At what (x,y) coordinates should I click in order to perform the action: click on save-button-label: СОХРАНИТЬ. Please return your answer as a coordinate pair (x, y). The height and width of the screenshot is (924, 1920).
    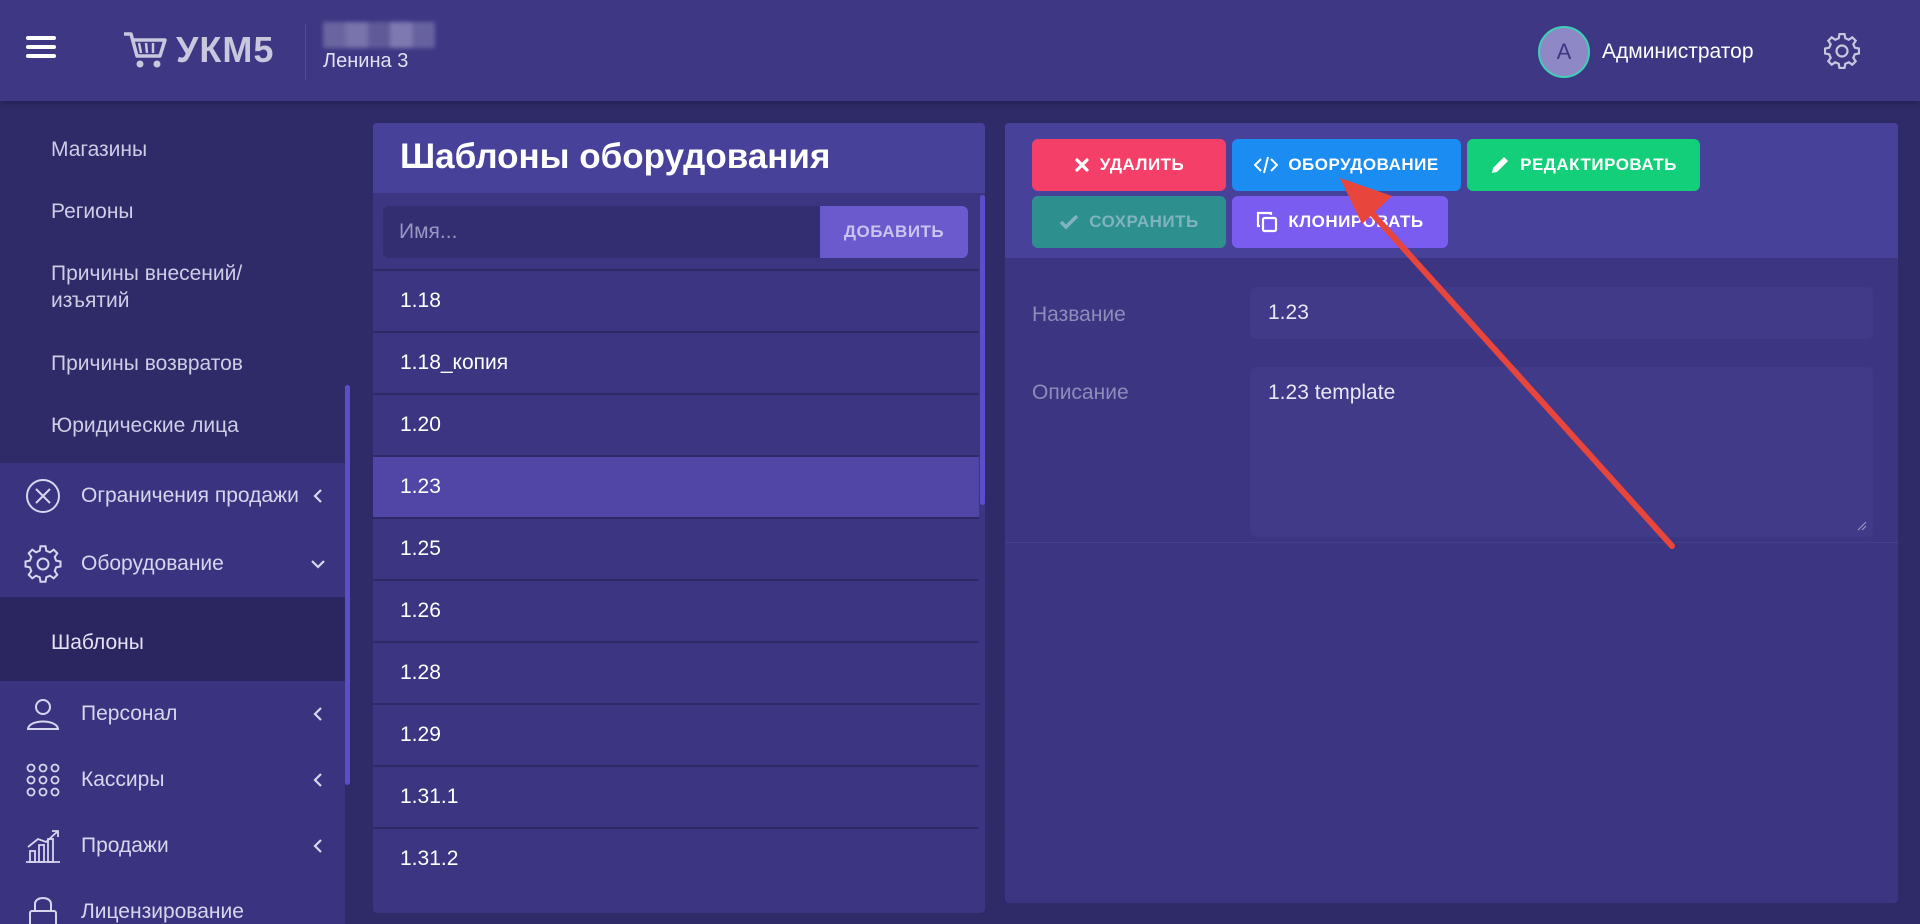
    Looking at the image, I should click on (1144, 221).